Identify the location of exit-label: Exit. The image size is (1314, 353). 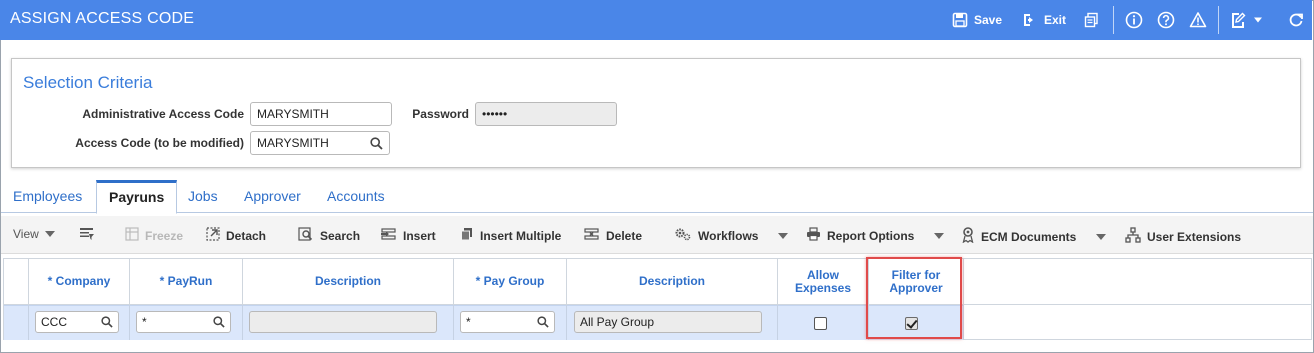
(1055, 20).